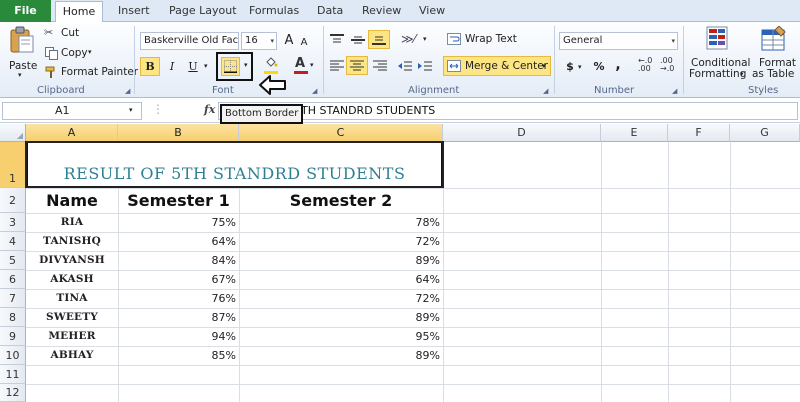 The height and width of the screenshot is (402, 800). What do you see at coordinates (570, 66) in the screenshot?
I see `currency-button: $` at bounding box center [570, 66].